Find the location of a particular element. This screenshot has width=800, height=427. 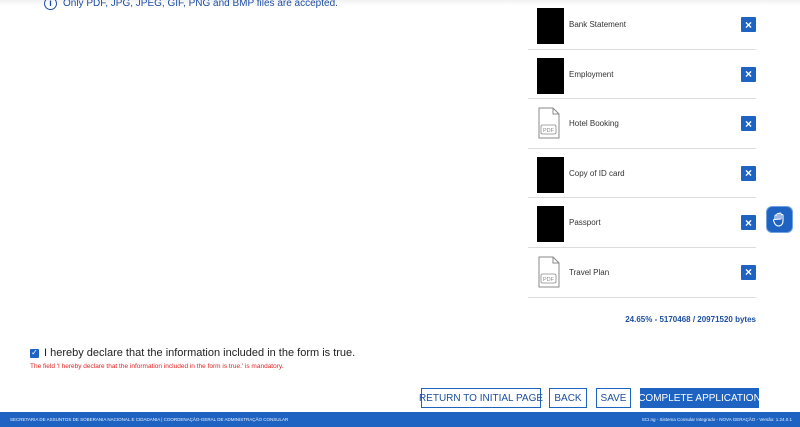

return-initial-page-button: RETURN TO INITIAL PAGE is located at coordinates (481, 398).